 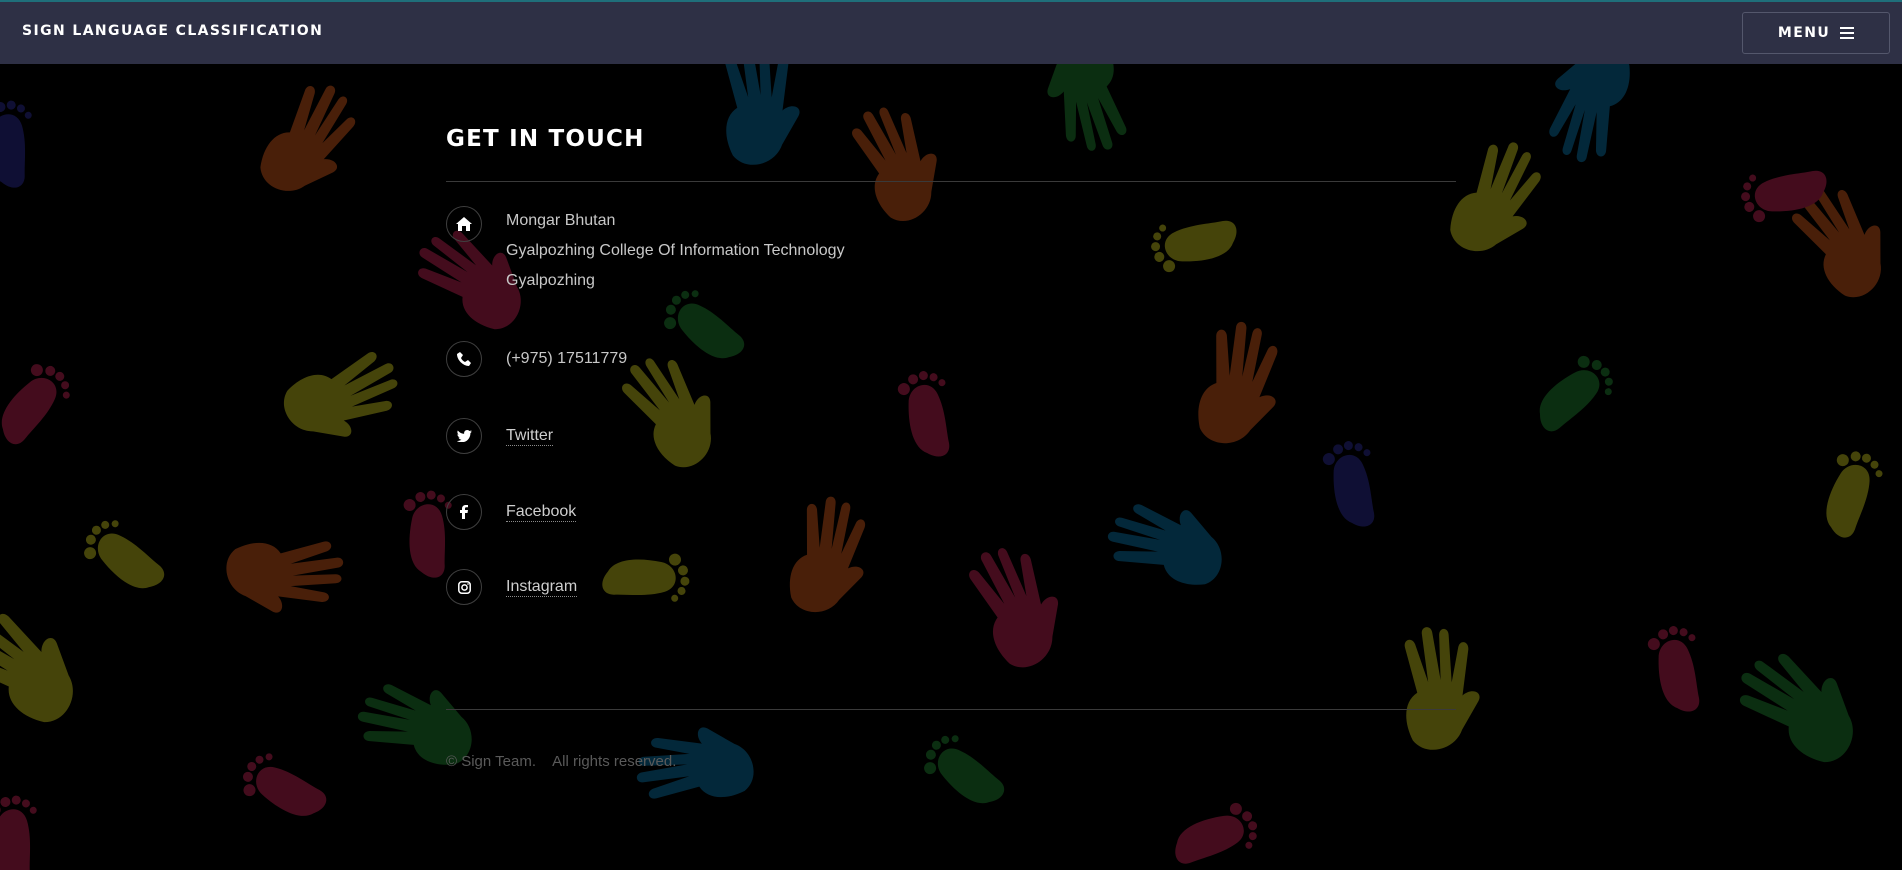 What do you see at coordinates (464, 359) in the screenshot?
I see `phone-icon` at bounding box center [464, 359].